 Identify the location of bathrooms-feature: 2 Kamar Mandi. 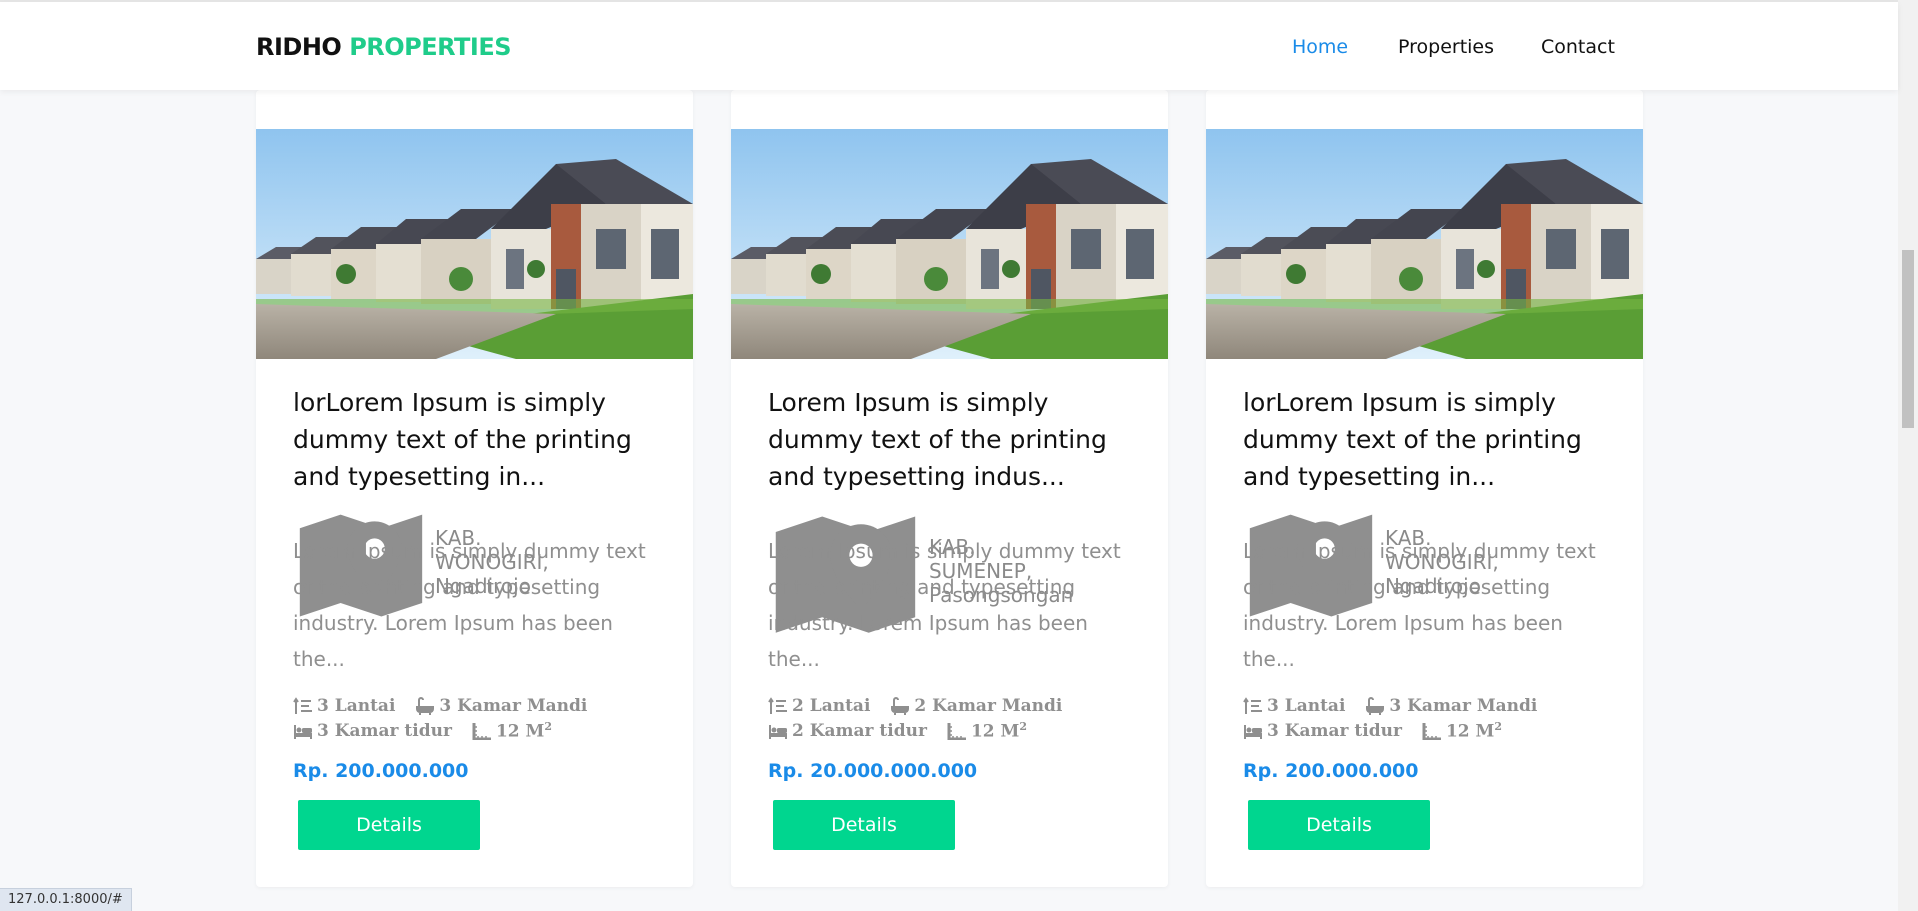
(976, 706).